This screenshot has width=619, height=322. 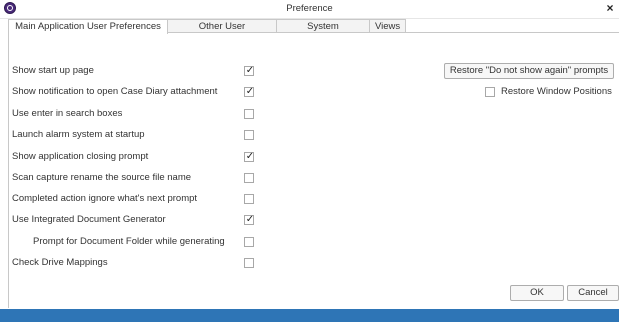 I want to click on tab-main-application-user-preferences: Main Application User Preferences, so click(x=88, y=26).